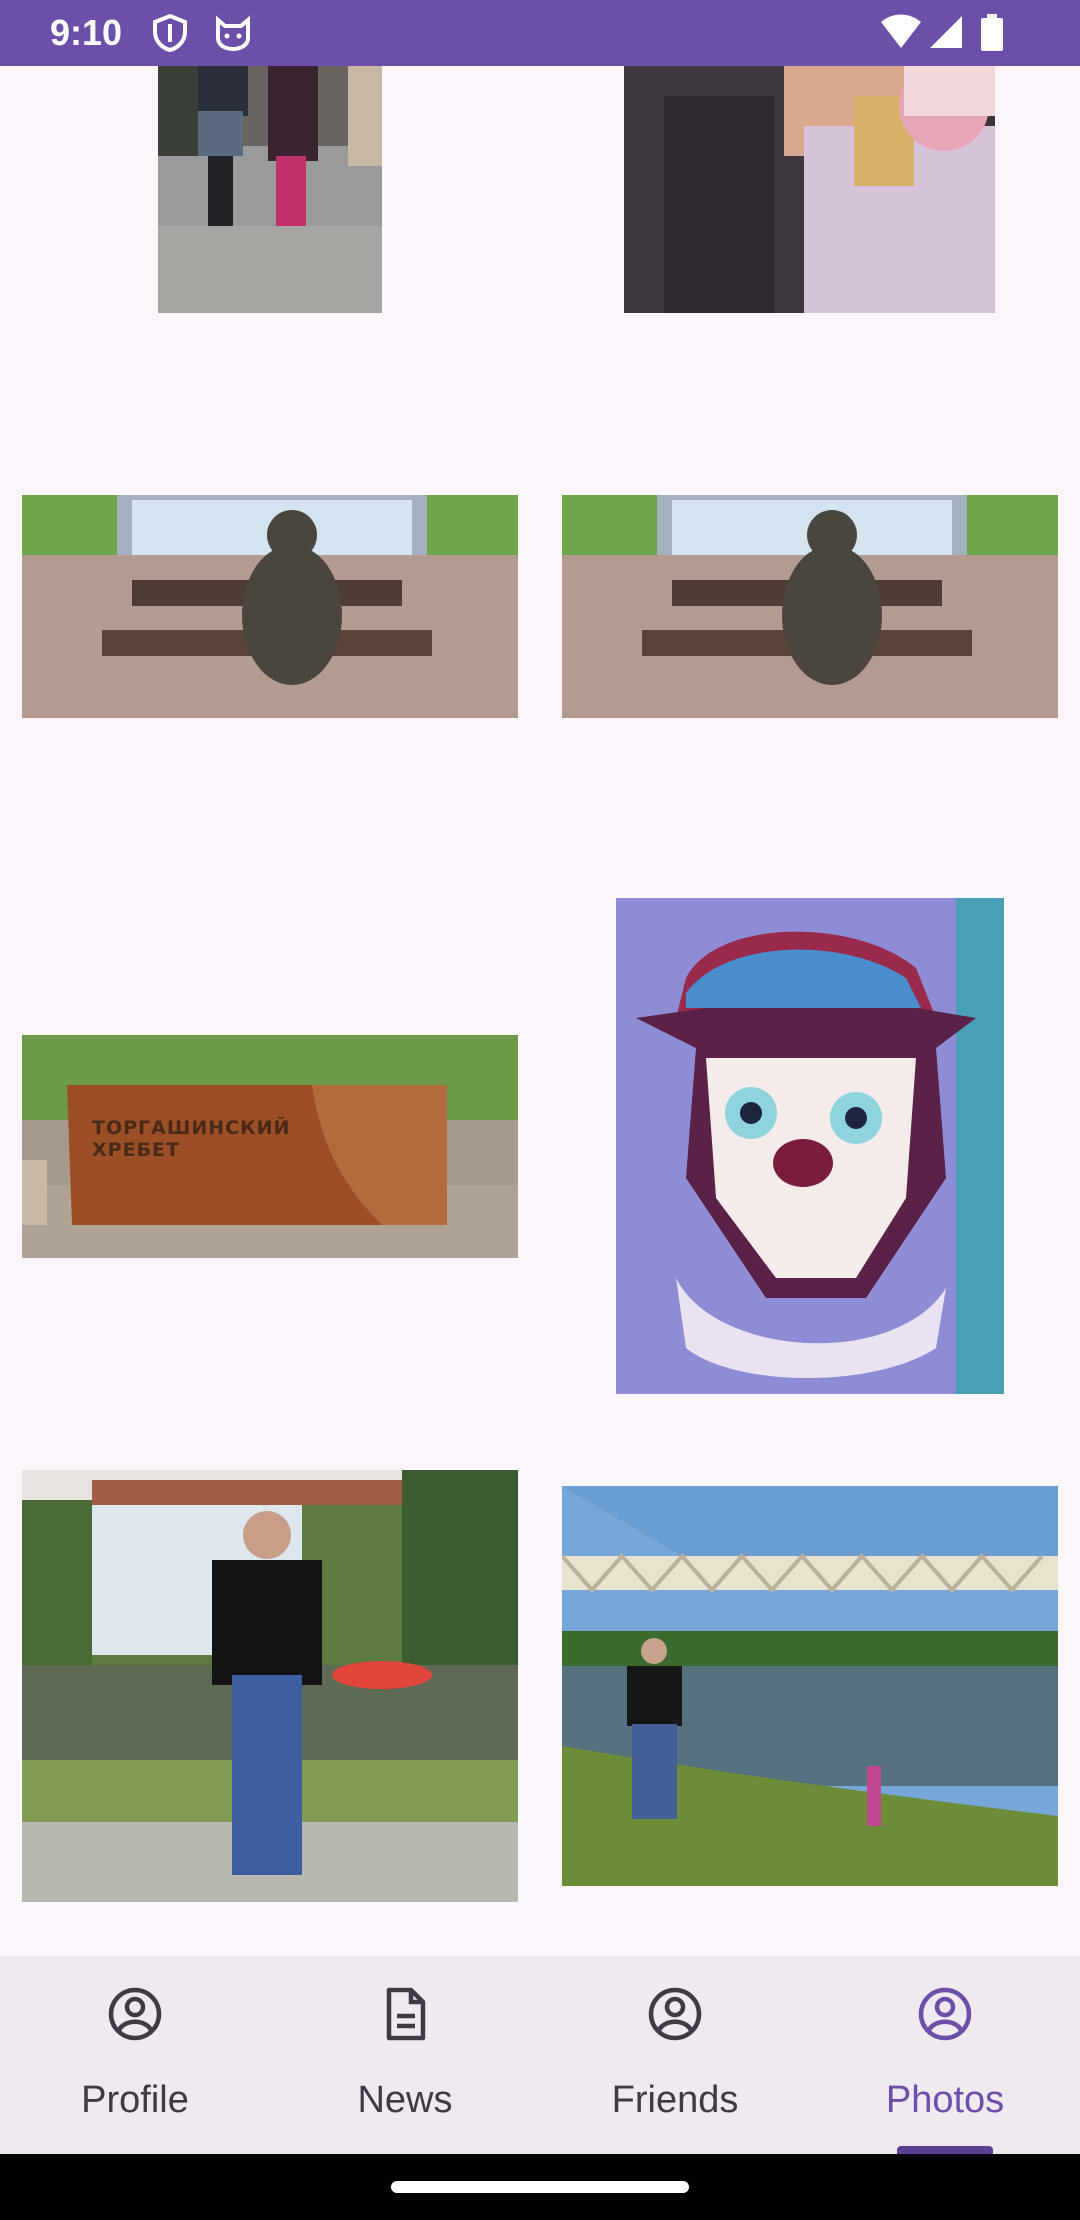 This screenshot has height=2220, width=1080. What do you see at coordinates (405, 2100) in the screenshot?
I see `nav-label-news: News` at bounding box center [405, 2100].